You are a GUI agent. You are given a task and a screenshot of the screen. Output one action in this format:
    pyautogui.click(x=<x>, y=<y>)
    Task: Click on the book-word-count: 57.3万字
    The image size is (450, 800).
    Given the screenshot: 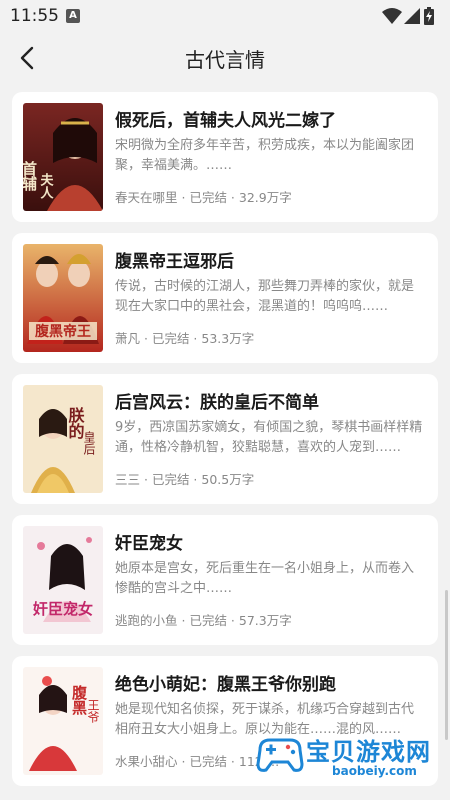 What is the action you would take?
    pyautogui.click(x=265, y=620)
    